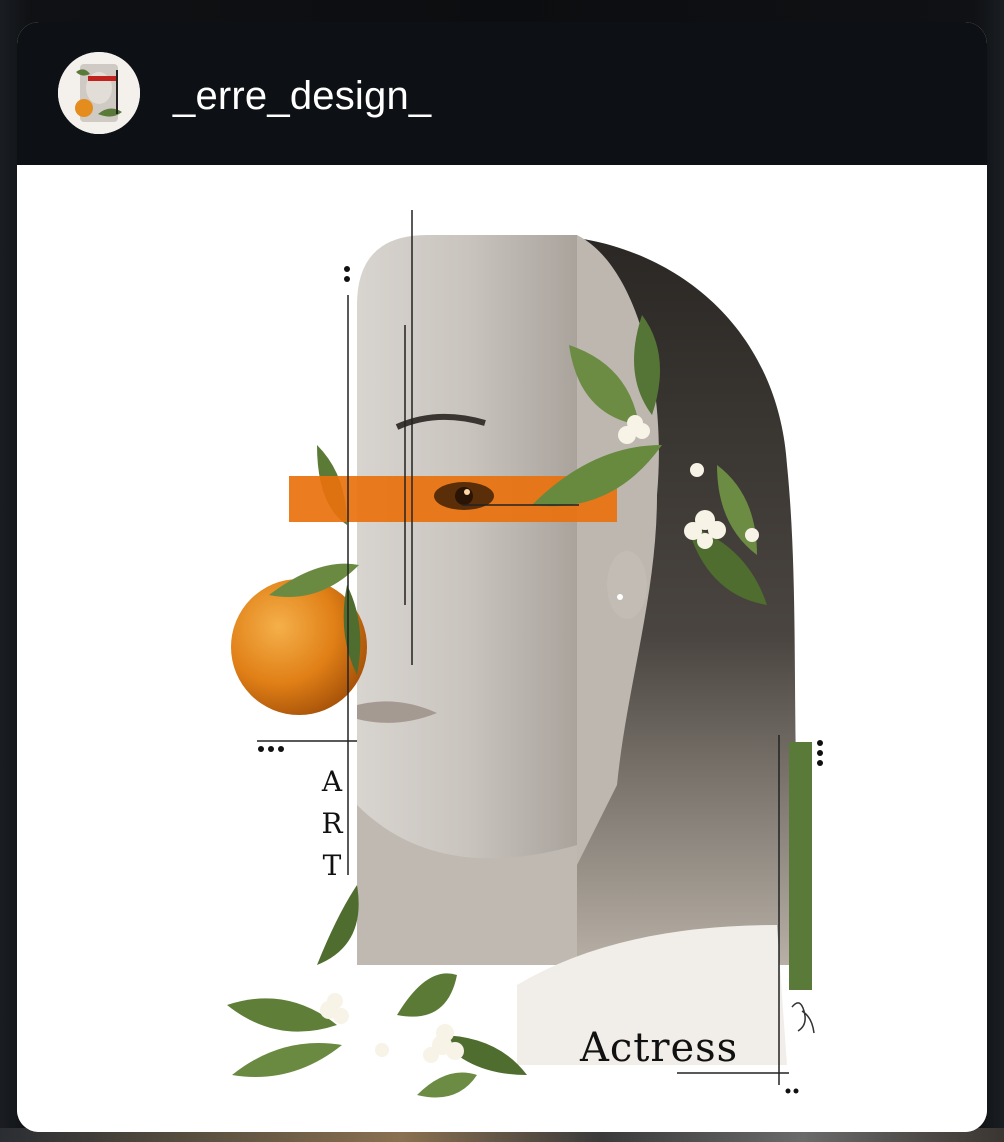  What do you see at coordinates (502, 93) in the screenshot?
I see `post-header: _erre_design_` at bounding box center [502, 93].